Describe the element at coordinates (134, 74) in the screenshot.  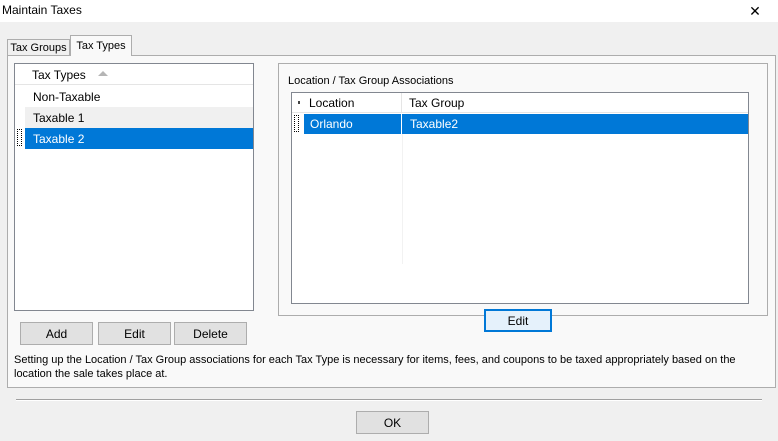
I see `tax-types-column-header: Tax Types` at that location.